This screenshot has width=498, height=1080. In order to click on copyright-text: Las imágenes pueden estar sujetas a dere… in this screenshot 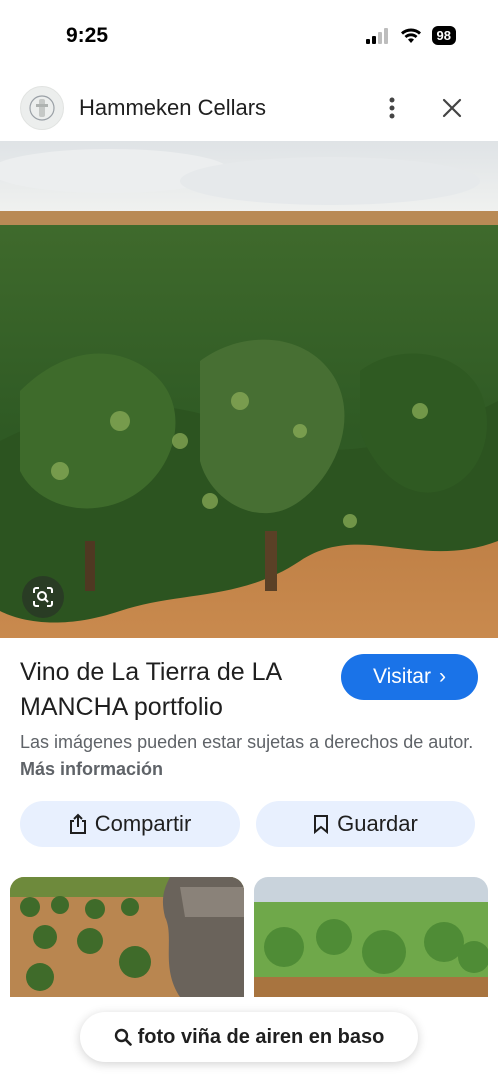, I will do `click(247, 742)`.